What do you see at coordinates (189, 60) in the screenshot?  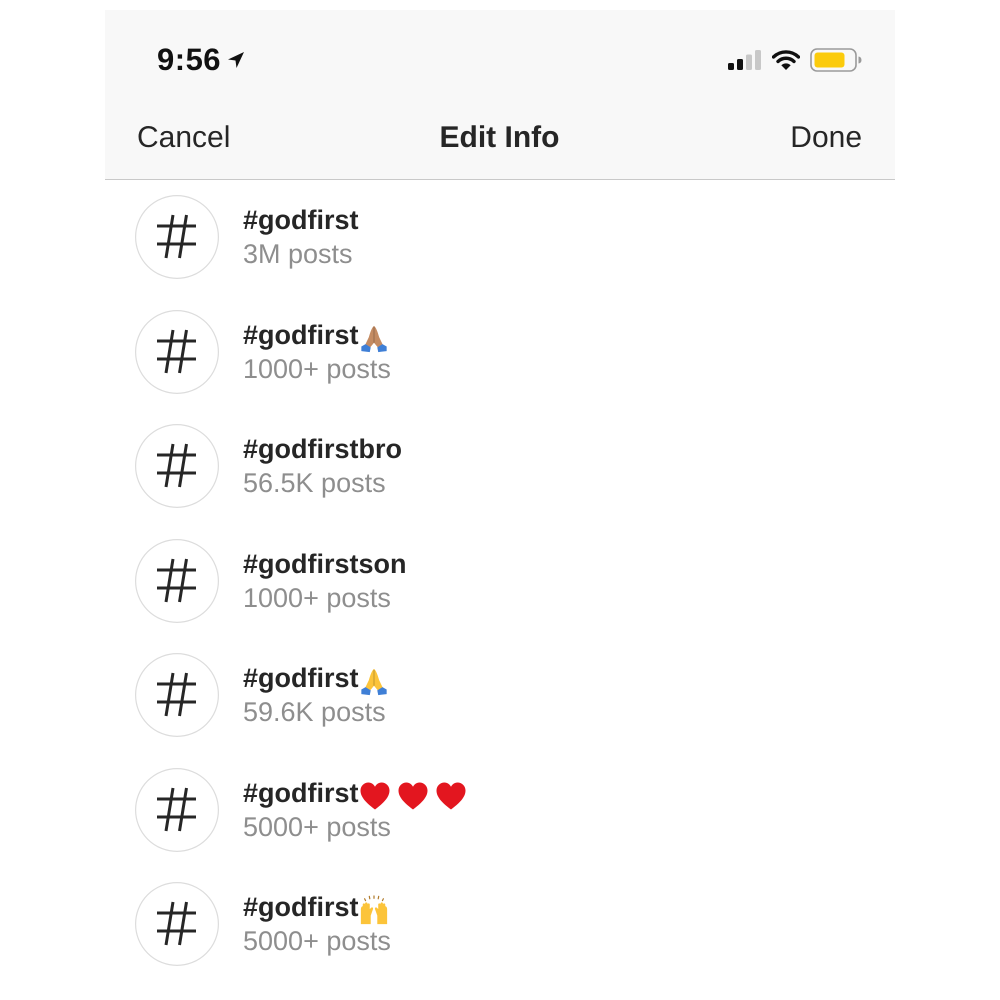 I see `status-time: 9:56` at bounding box center [189, 60].